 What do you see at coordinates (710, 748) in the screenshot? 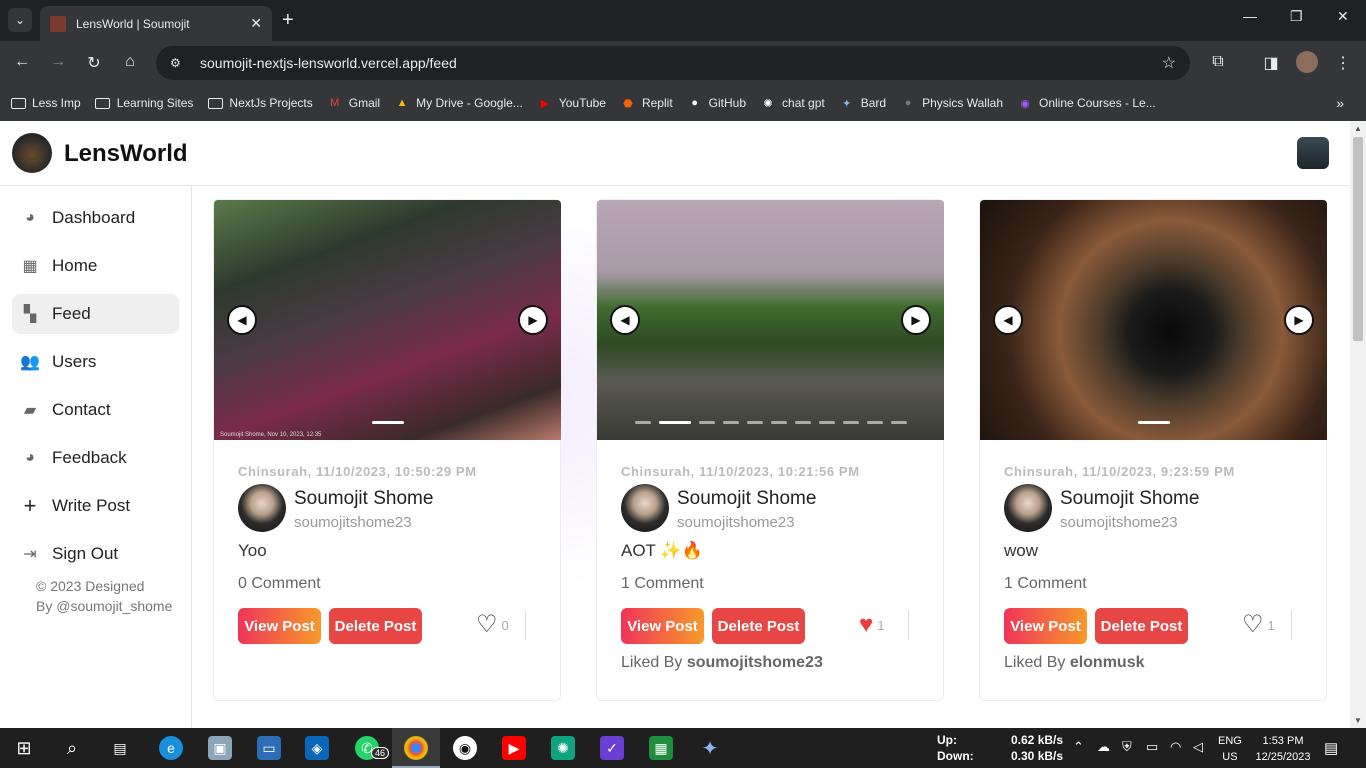
I see `bard-app-icon: ✦` at bounding box center [710, 748].